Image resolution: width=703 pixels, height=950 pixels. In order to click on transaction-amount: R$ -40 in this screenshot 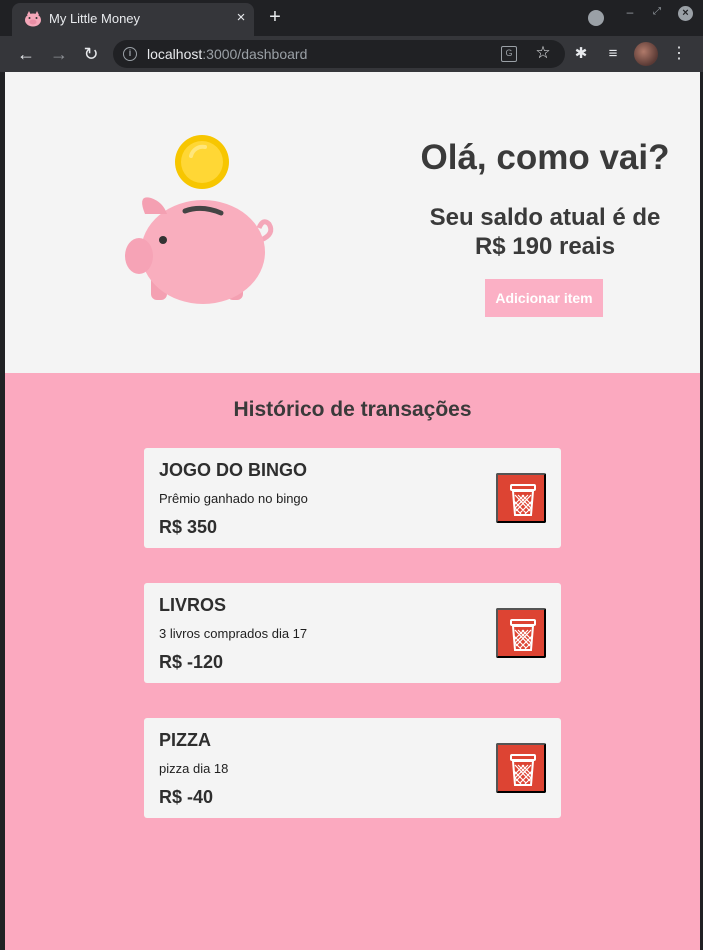, I will do `click(186, 797)`.